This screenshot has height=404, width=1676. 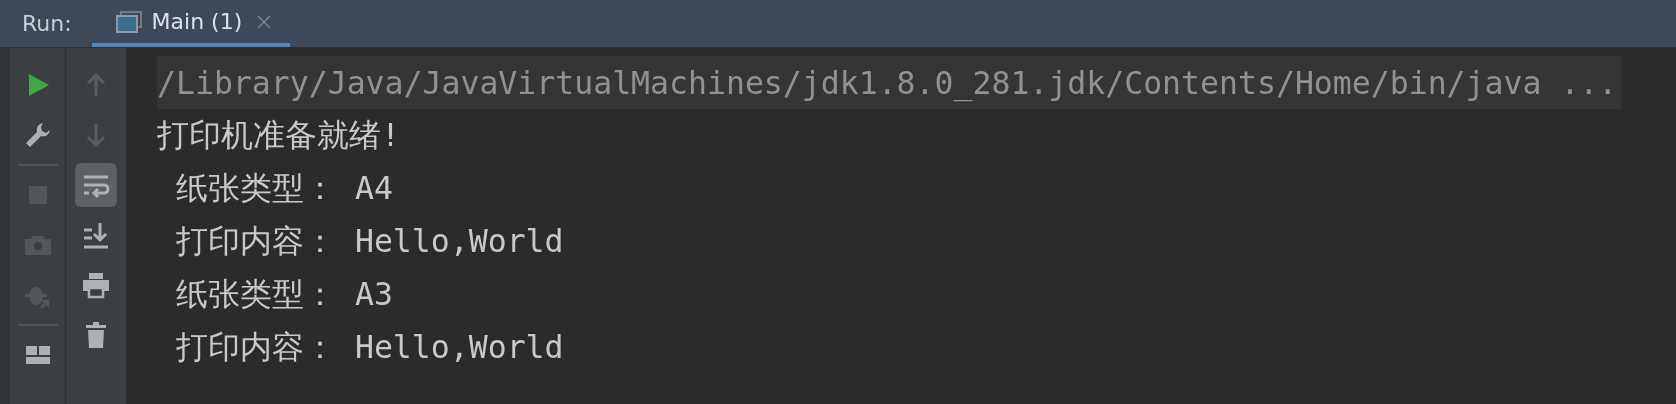 I want to click on run-label: Run:, so click(x=47, y=23).